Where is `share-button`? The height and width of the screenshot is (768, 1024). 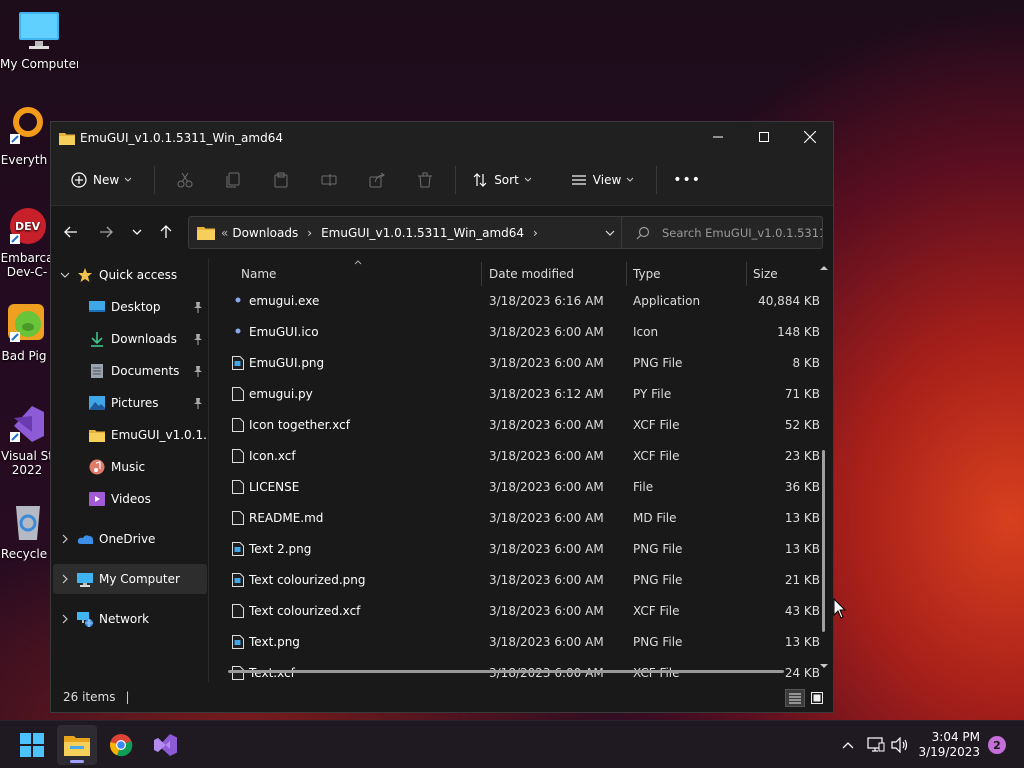
share-button is located at coordinates (377, 180).